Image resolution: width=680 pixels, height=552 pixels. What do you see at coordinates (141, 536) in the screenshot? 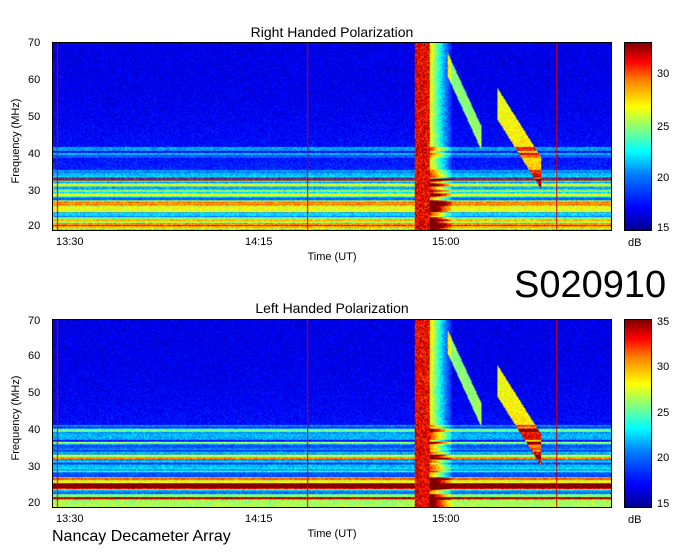
I see `footer-caption: Nancay Decameter Array` at bounding box center [141, 536].